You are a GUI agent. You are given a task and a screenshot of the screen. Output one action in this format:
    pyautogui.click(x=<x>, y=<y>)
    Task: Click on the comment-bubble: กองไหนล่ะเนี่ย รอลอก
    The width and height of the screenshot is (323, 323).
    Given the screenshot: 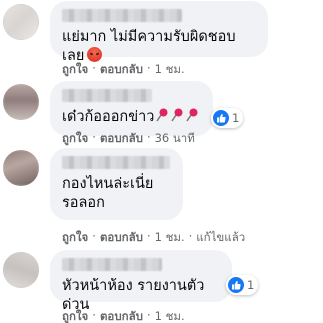 What is the action you would take?
    pyautogui.click(x=116, y=184)
    